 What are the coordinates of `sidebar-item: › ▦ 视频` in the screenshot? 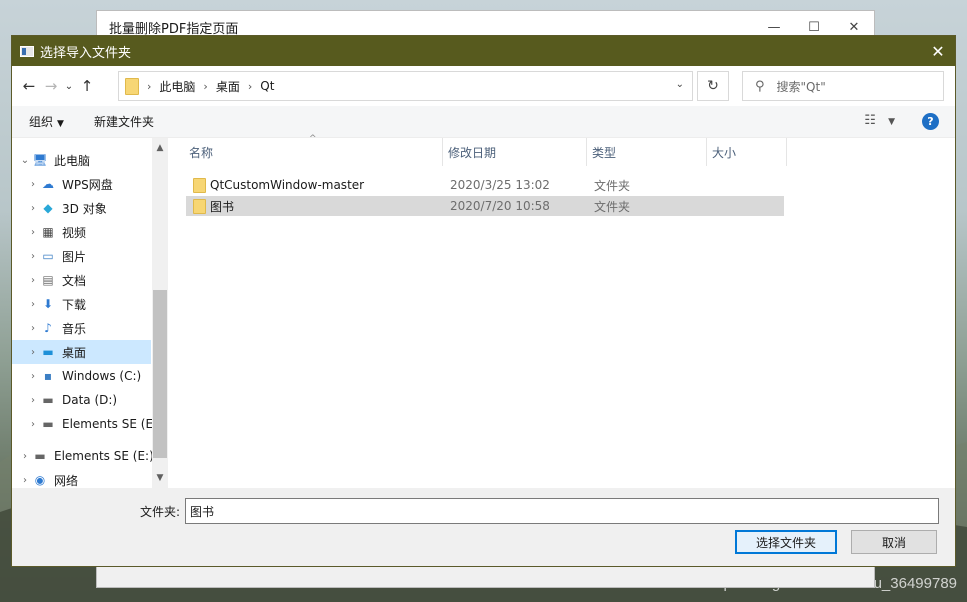 It's located at (89, 232).